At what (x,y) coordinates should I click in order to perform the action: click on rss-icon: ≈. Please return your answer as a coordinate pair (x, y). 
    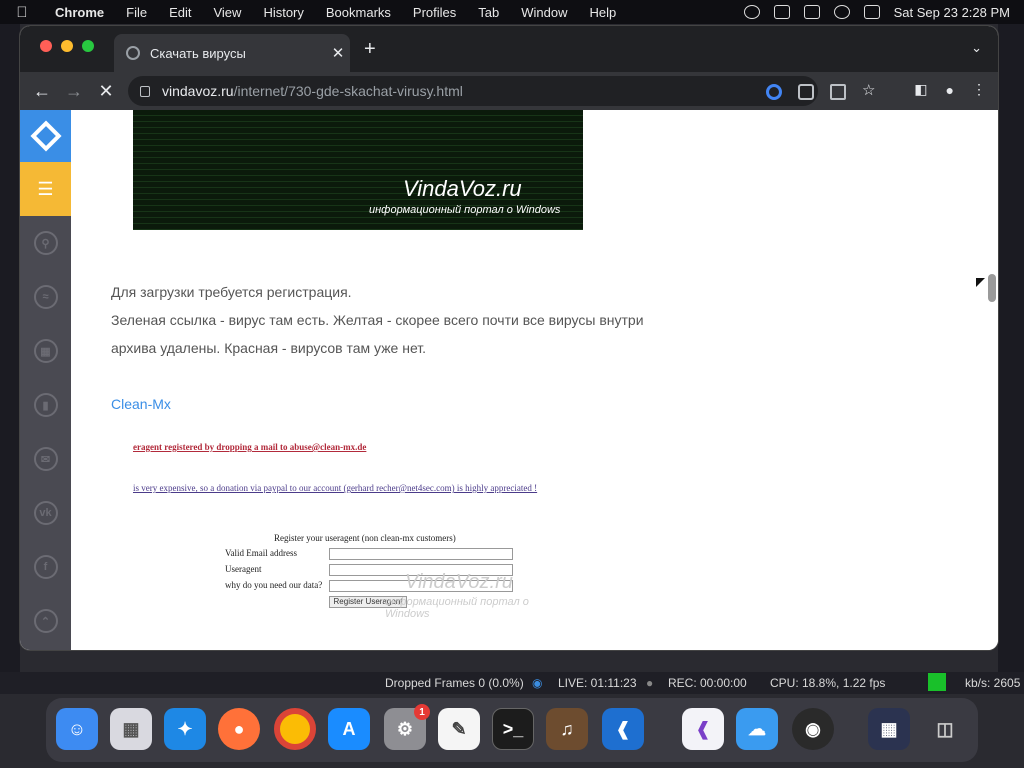
    Looking at the image, I should click on (45, 297).